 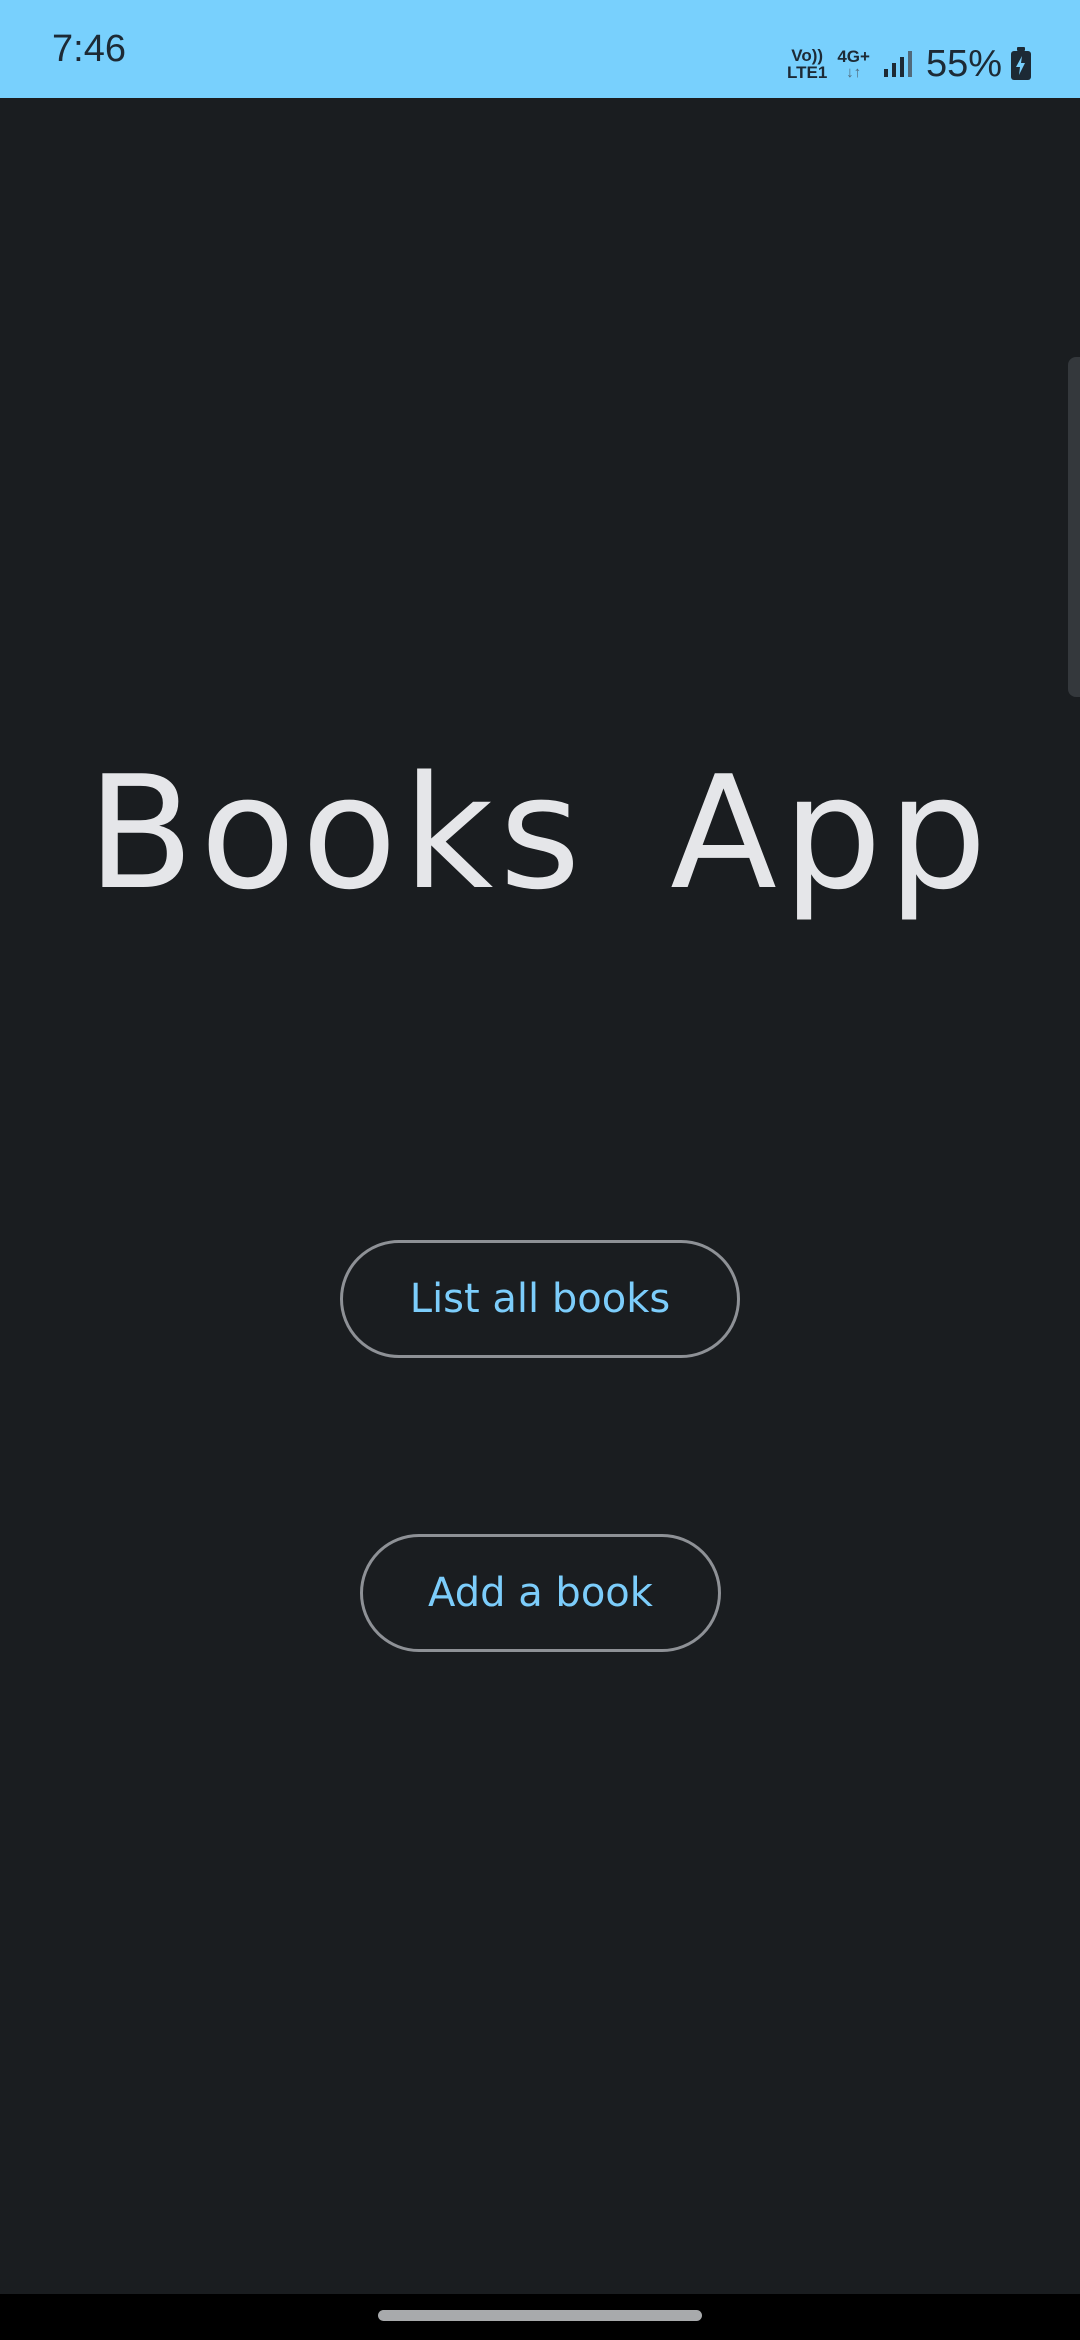 I want to click on network-type: 4G+, so click(x=853, y=56).